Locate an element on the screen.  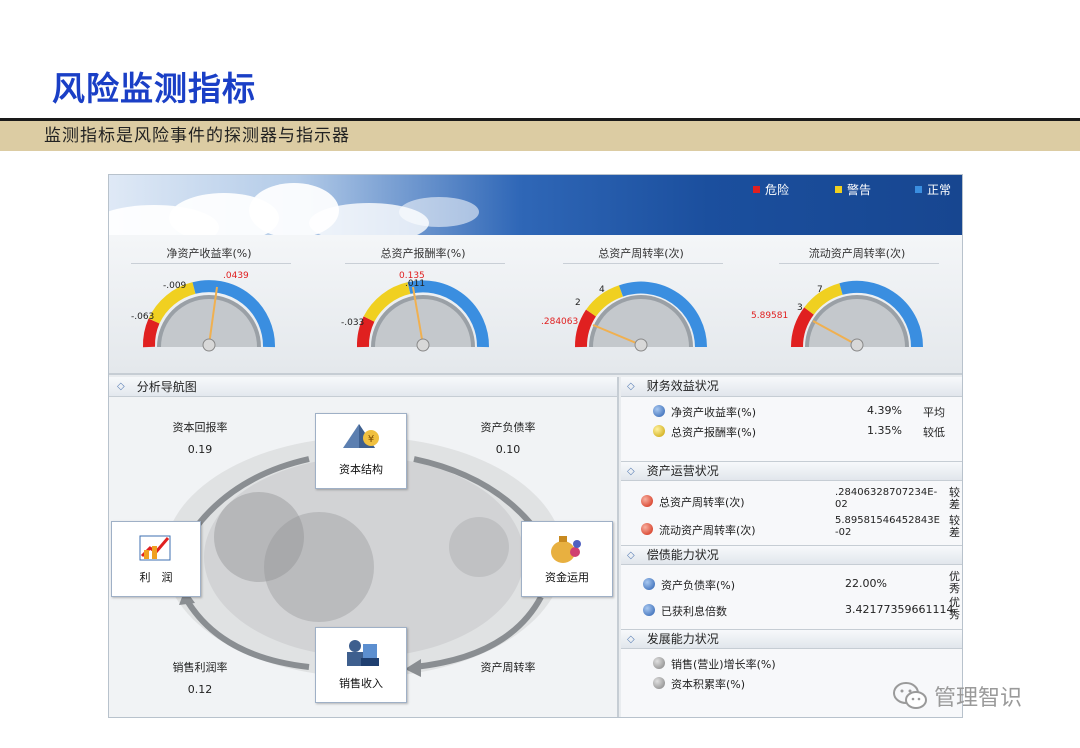
warning-swatch-icon is located at coordinates (838, 189).